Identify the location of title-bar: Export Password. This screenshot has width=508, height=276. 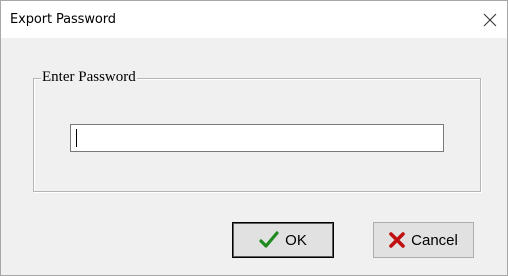
(254, 19).